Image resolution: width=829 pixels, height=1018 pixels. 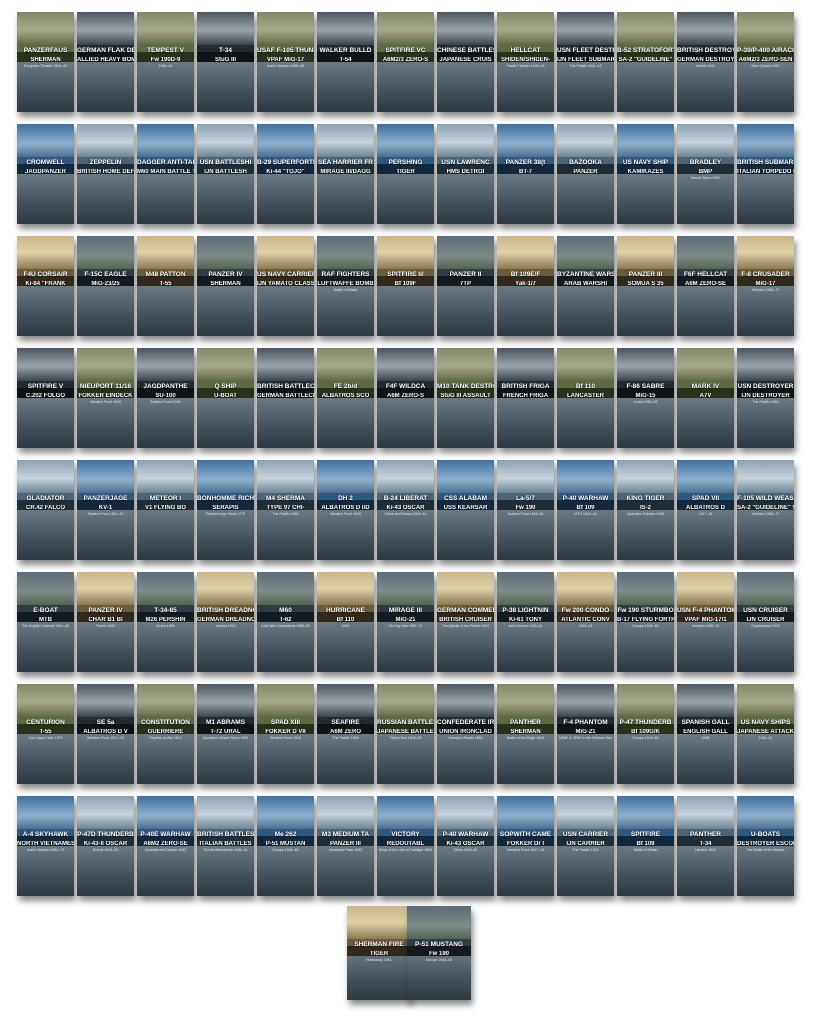 What do you see at coordinates (285, 174) in the screenshot?
I see `book-cover: B-29 SUPERFORTR Ki-44 "TOJO"` at bounding box center [285, 174].